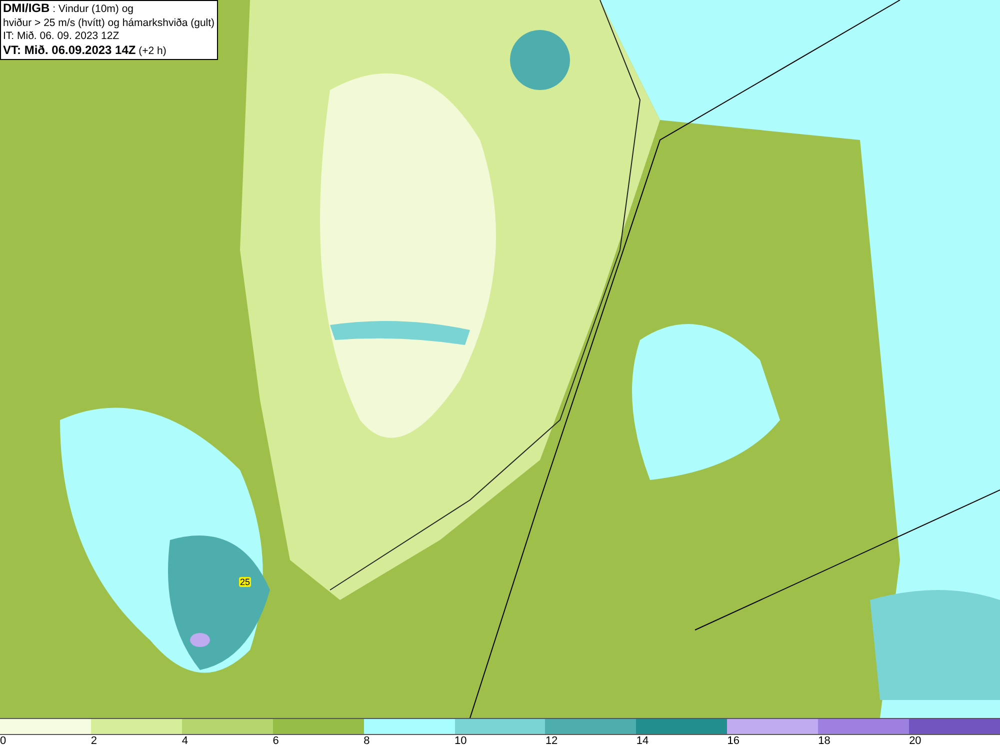 The image size is (1000, 747). What do you see at coordinates (642, 741) in the screenshot?
I see `legend-label: 14` at bounding box center [642, 741].